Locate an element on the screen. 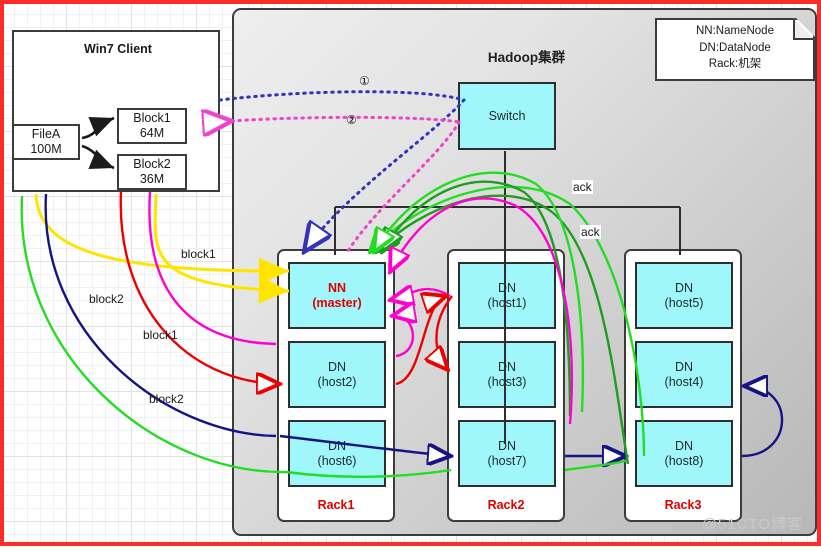 The image size is (821, 550). rack-1: NN (master) DN (host2) DN (host6) Rack1 is located at coordinates (336, 385).